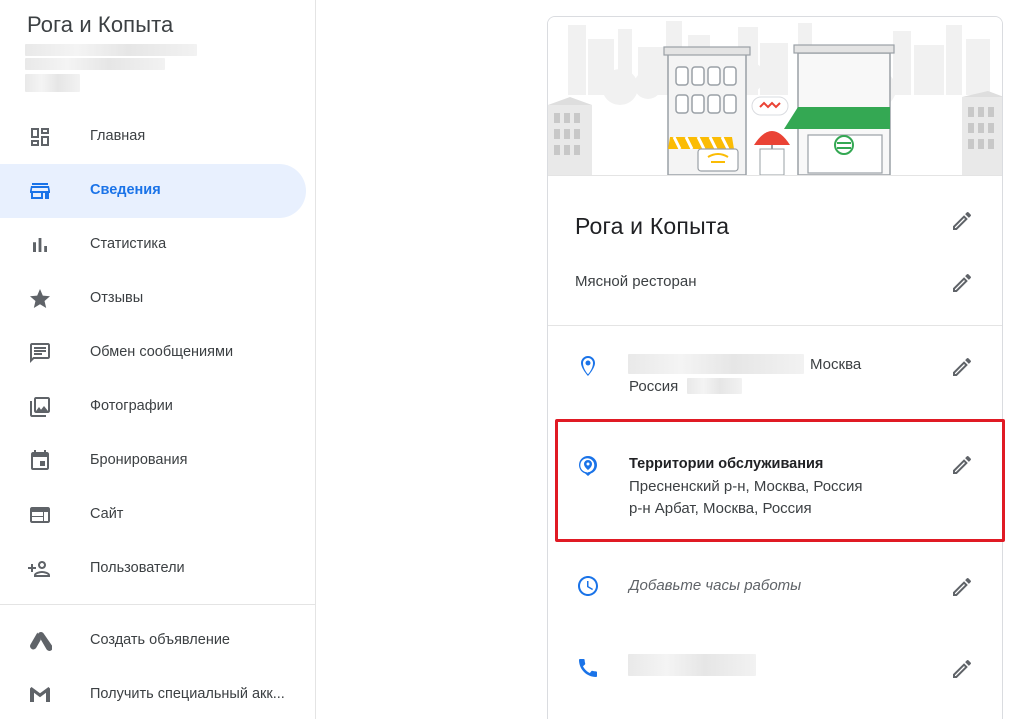 The image size is (1024, 719). I want to click on gmail-icon, so click(40, 694).